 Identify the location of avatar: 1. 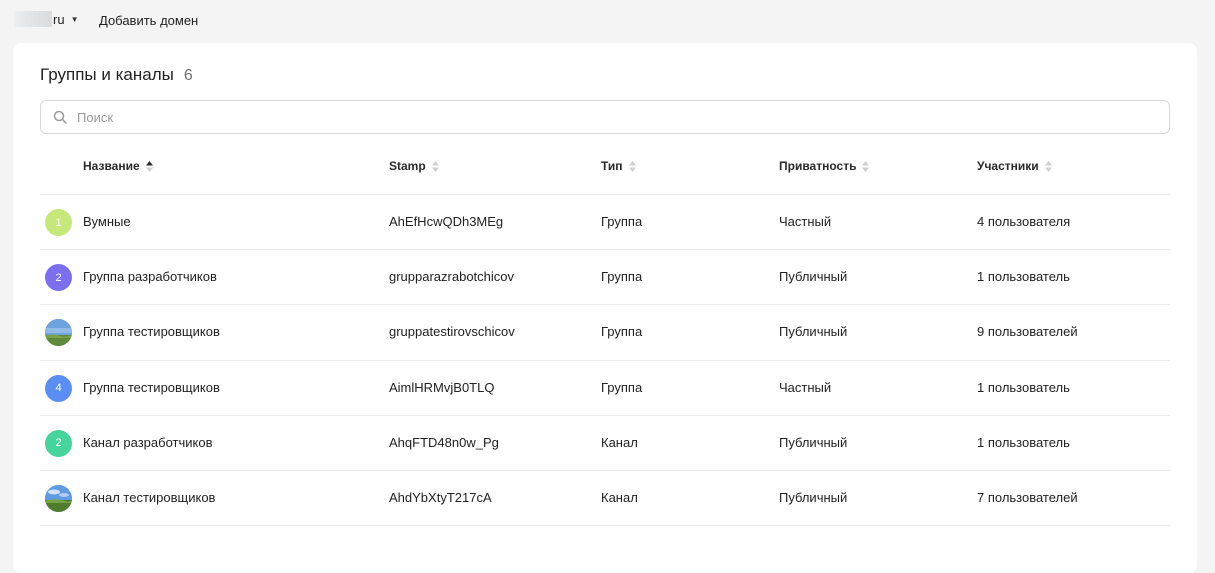
(58, 222).